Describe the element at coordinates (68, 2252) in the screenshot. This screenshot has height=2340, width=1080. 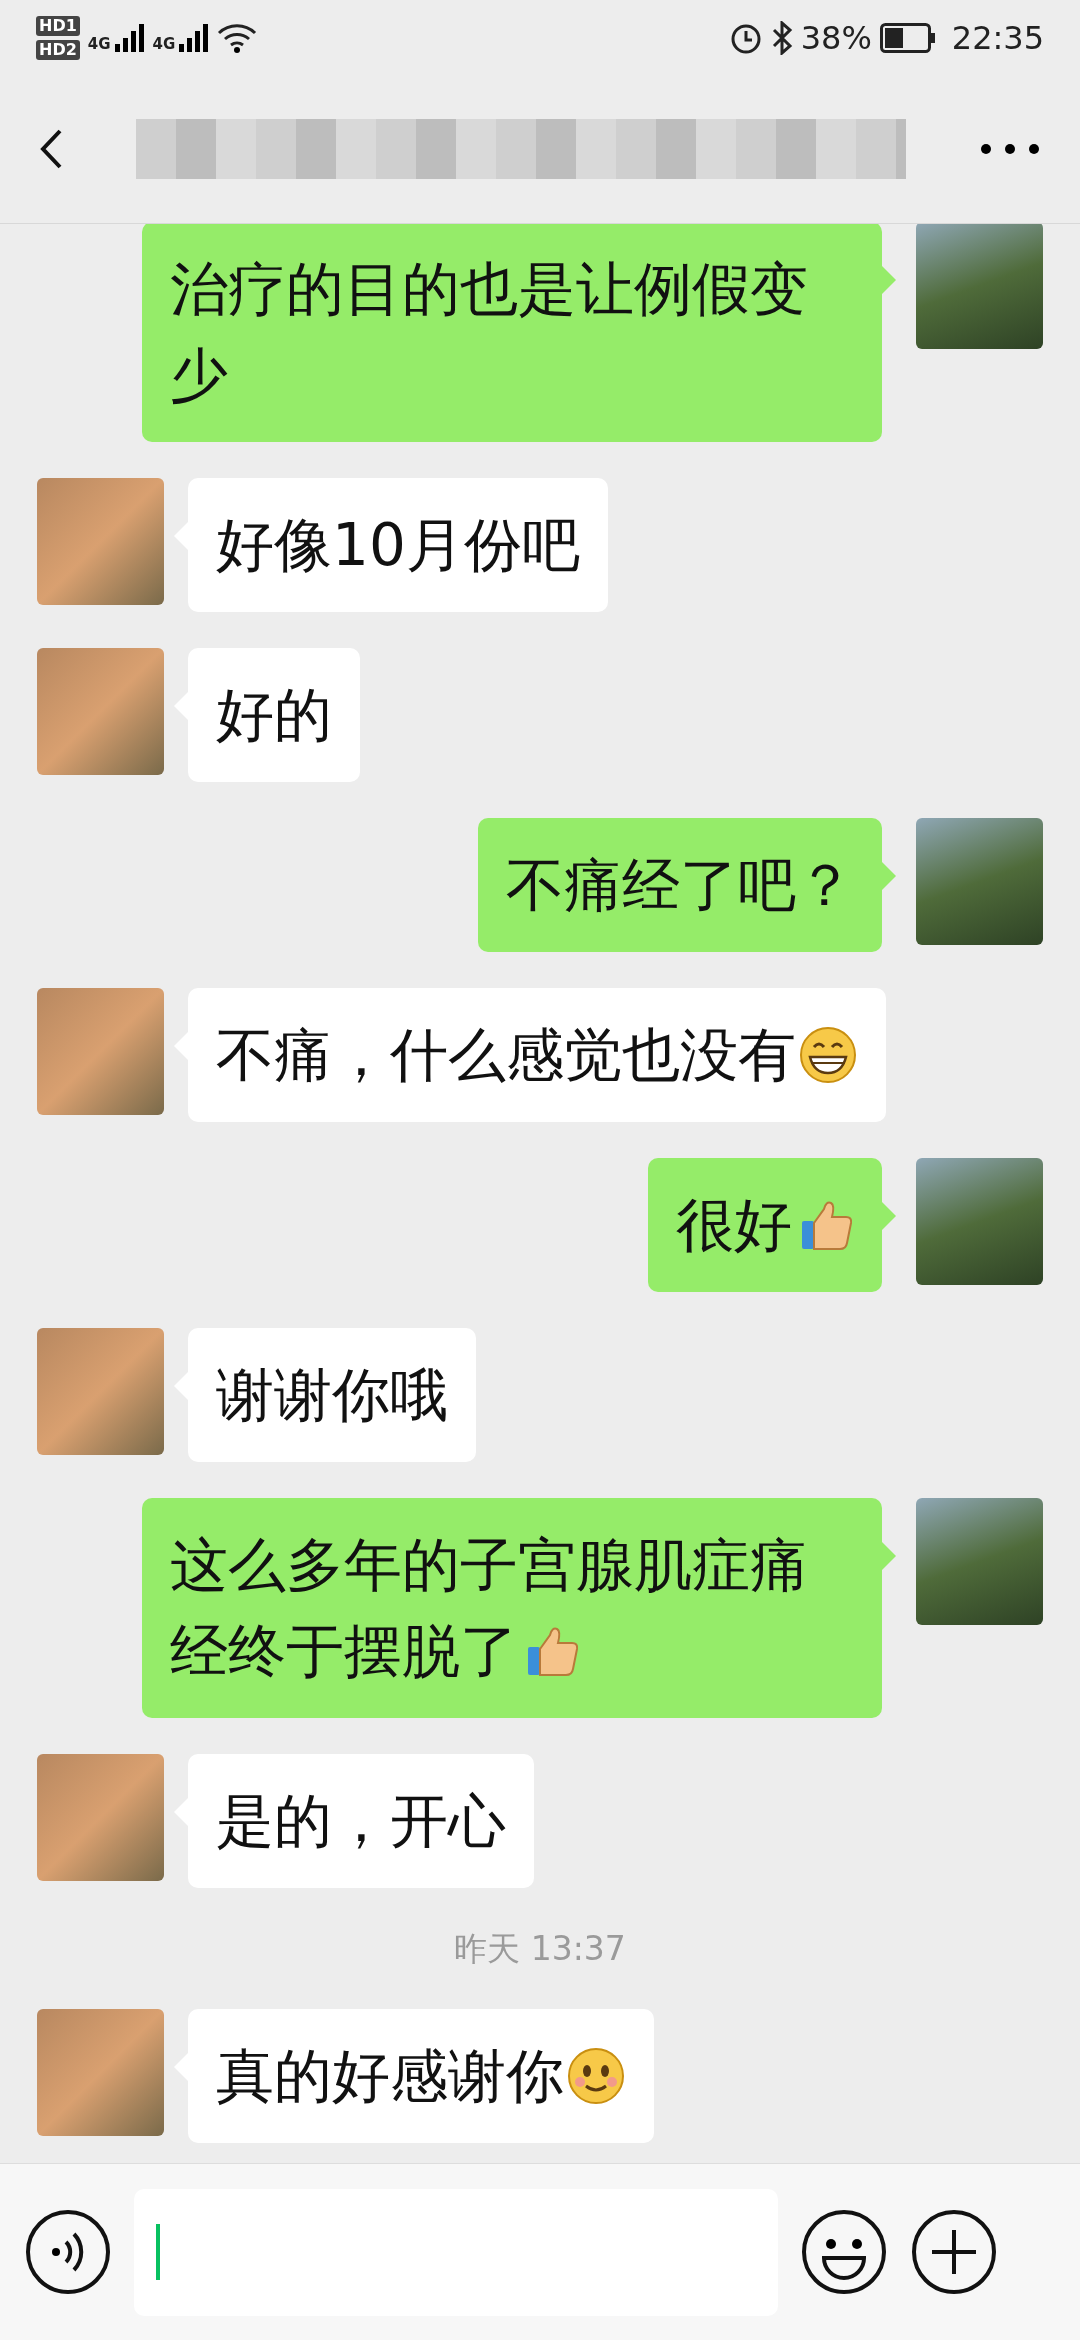
I see `voice-icon` at that location.